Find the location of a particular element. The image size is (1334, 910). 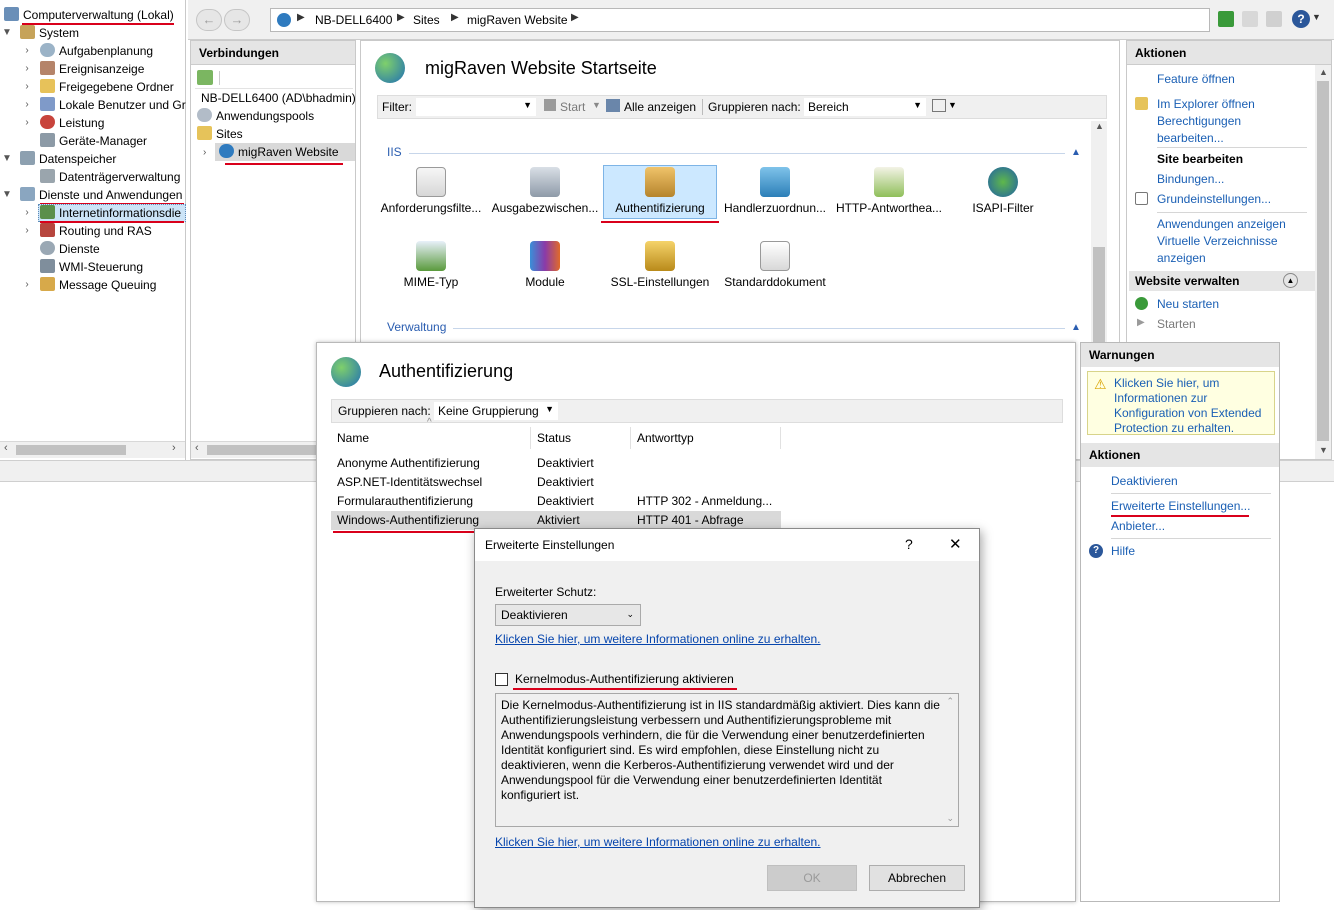

close-icon: ✕ is located at coordinates (955, 544).